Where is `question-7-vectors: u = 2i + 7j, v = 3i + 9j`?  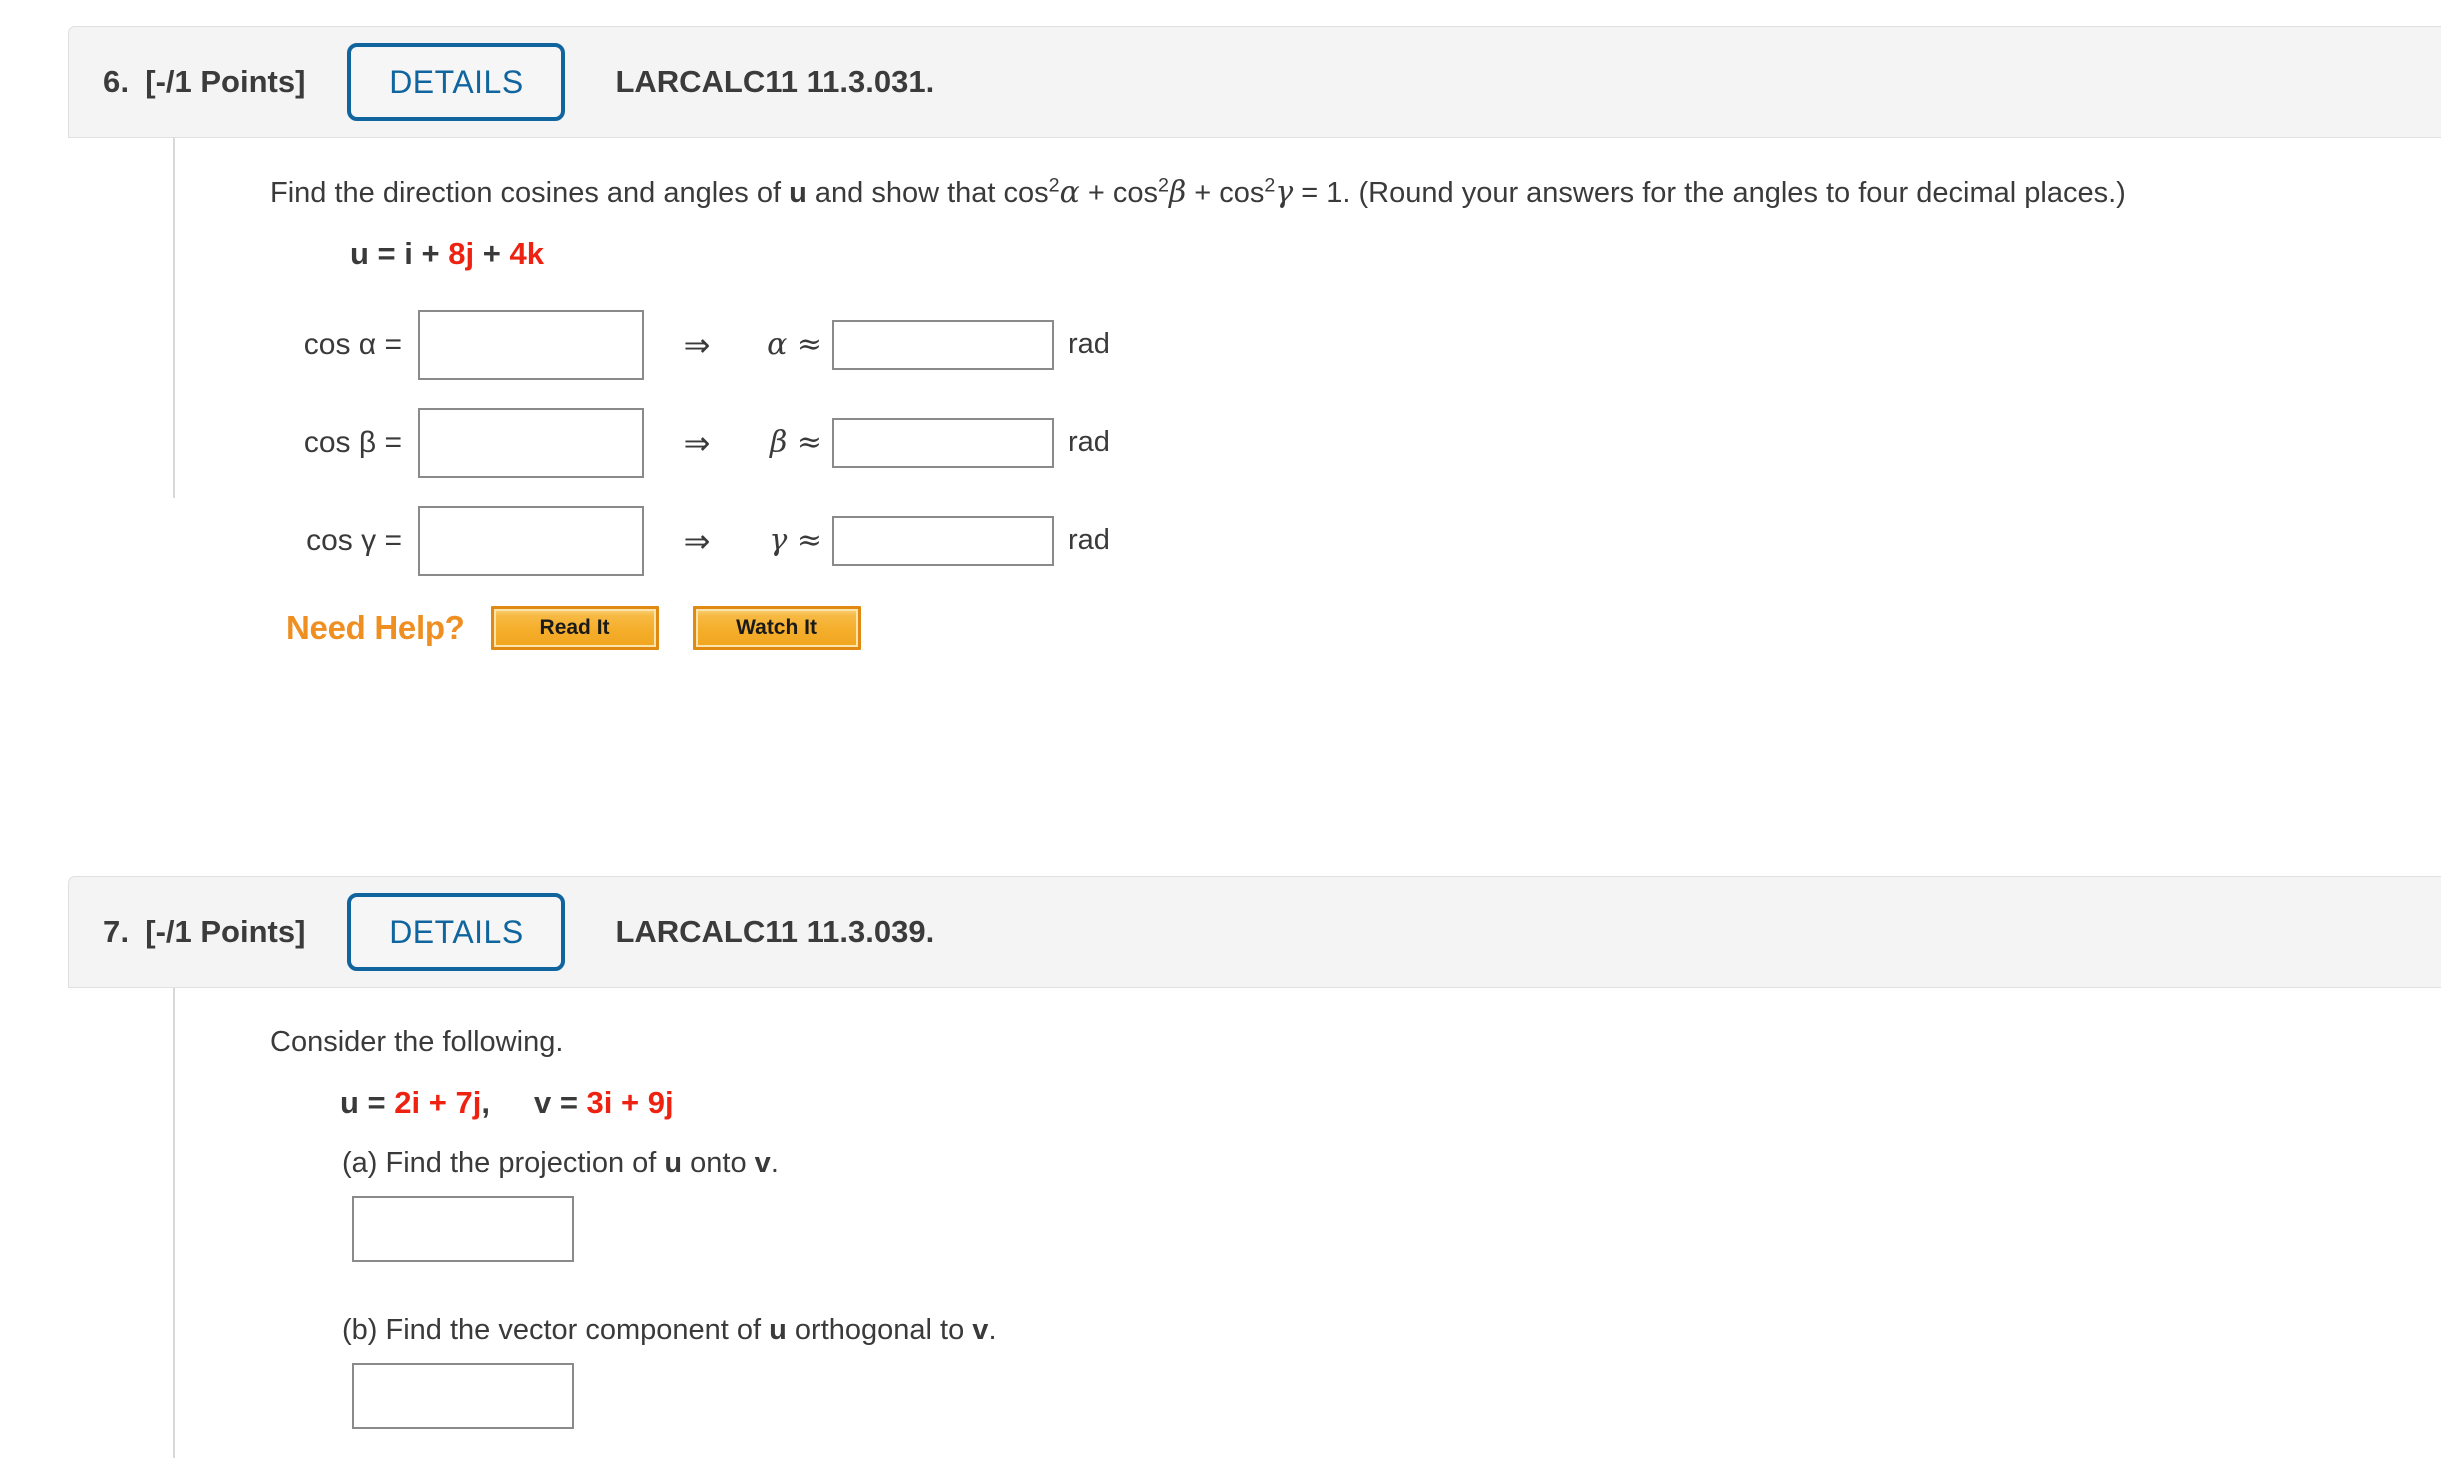 question-7-vectors: u = 2i + 7j, v = 3i + 9j is located at coordinates (1390, 1103).